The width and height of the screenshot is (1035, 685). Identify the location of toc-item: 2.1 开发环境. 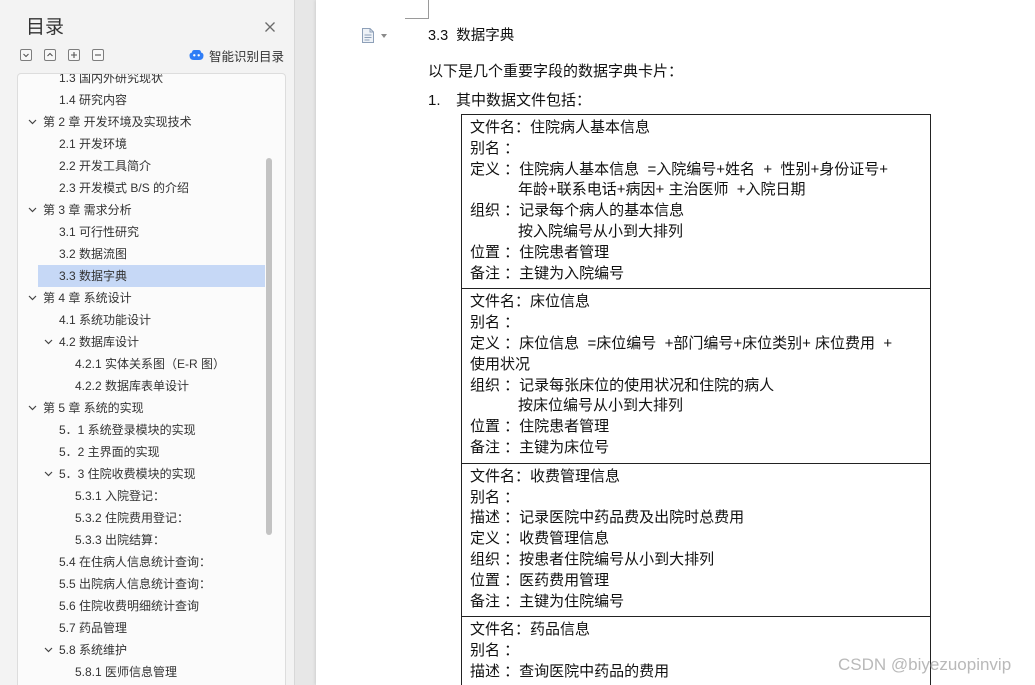
(151, 144).